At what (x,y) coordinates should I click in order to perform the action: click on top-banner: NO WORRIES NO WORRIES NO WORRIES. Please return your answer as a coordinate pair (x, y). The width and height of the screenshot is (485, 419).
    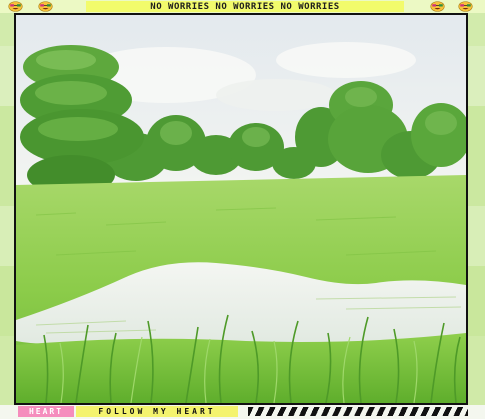
    Looking at the image, I should click on (242, 6).